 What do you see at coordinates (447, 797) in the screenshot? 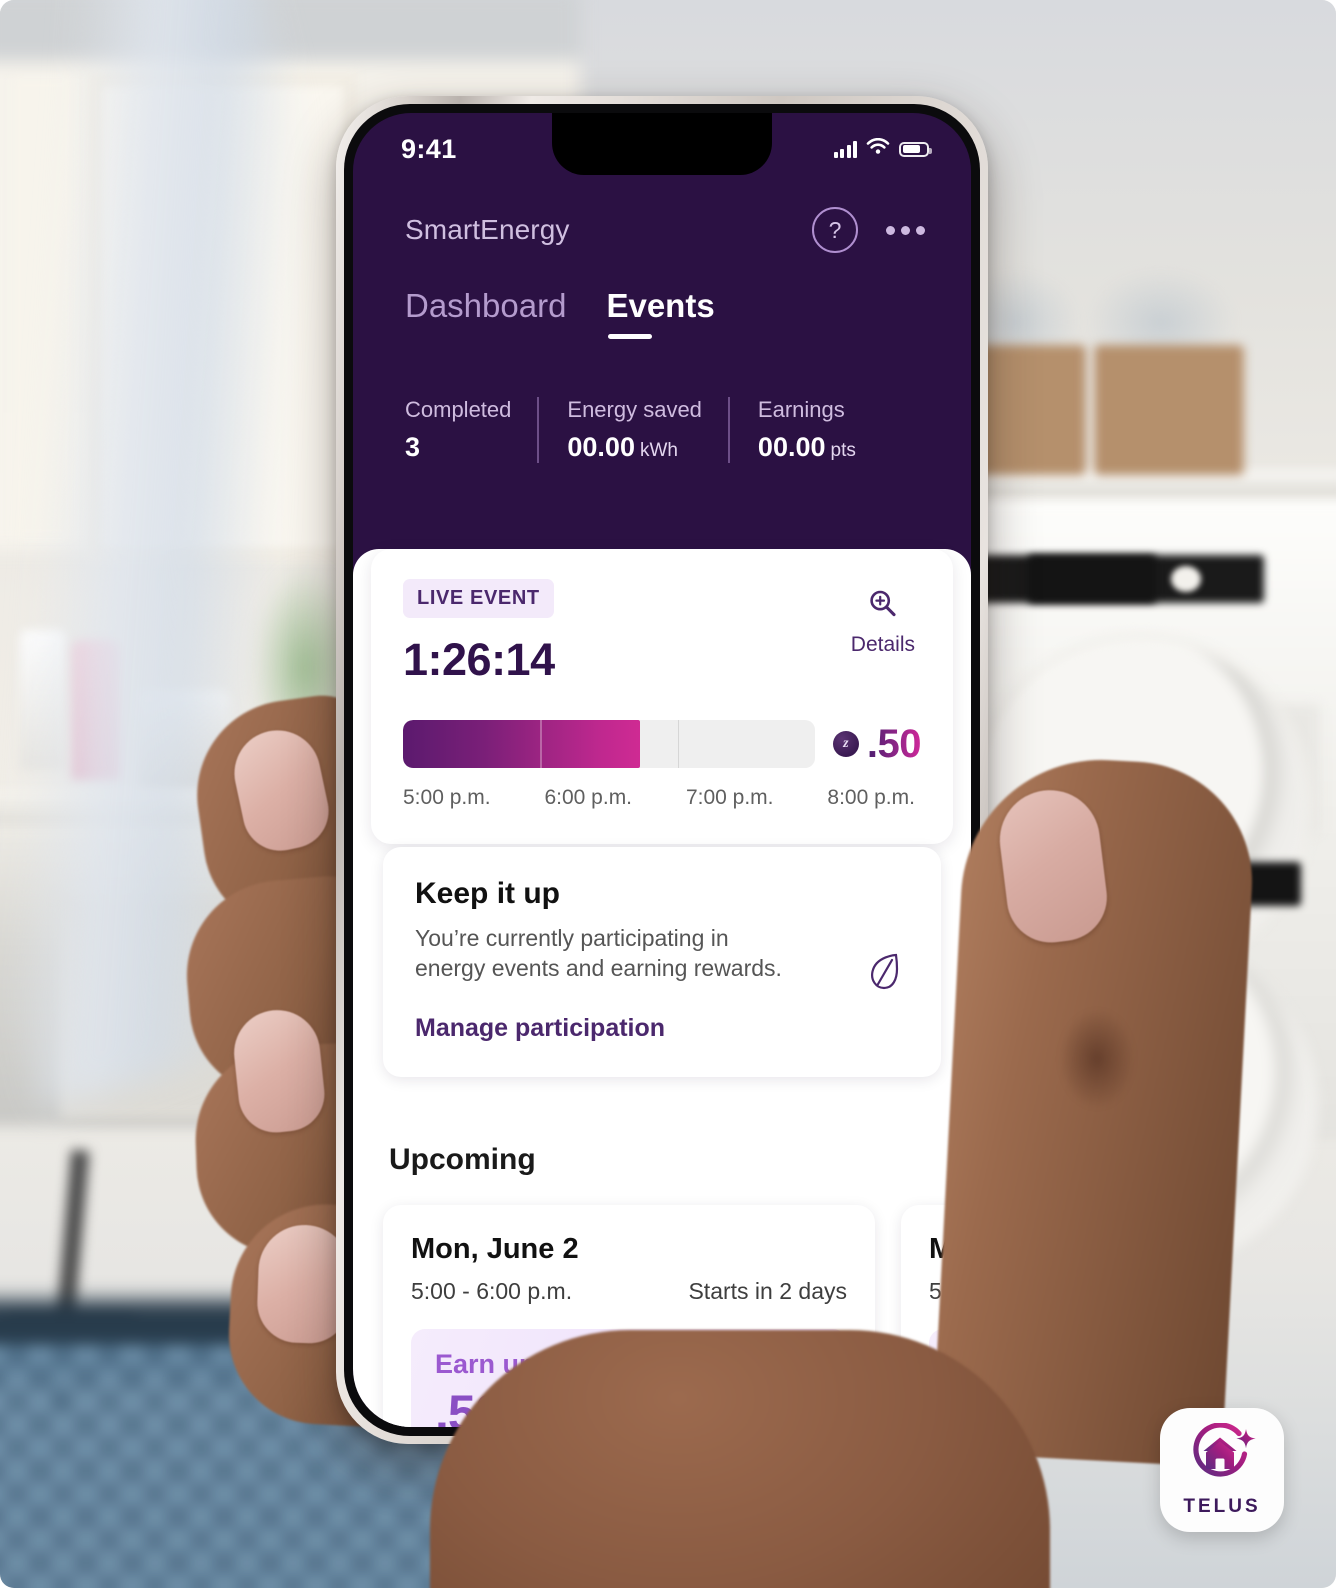
I see `time-label: 5:00 p.m.` at bounding box center [447, 797].